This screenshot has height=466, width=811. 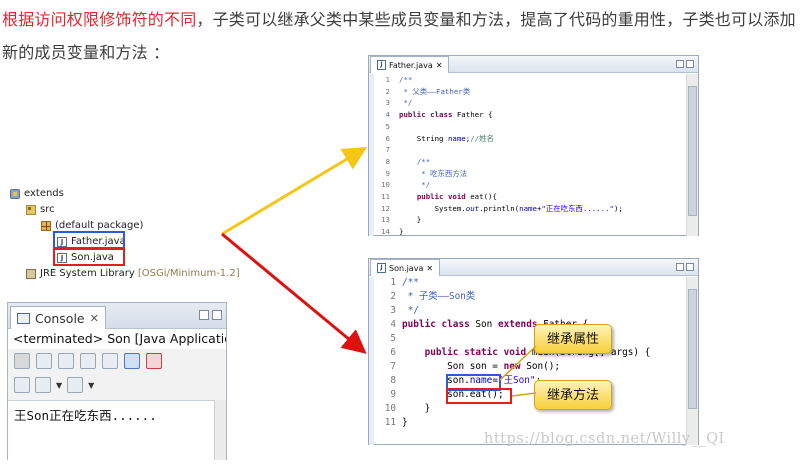 I want to click on callout-pointer-method, so click(x=524, y=394).